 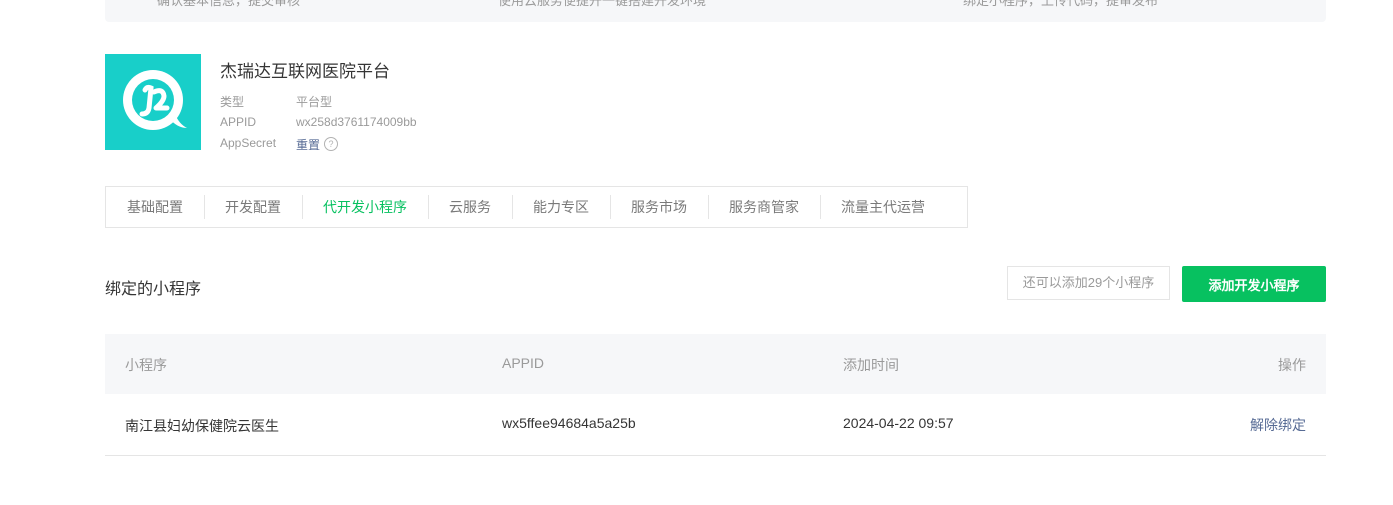 I want to click on tab-cloud-service: 云服务, so click(x=470, y=207).